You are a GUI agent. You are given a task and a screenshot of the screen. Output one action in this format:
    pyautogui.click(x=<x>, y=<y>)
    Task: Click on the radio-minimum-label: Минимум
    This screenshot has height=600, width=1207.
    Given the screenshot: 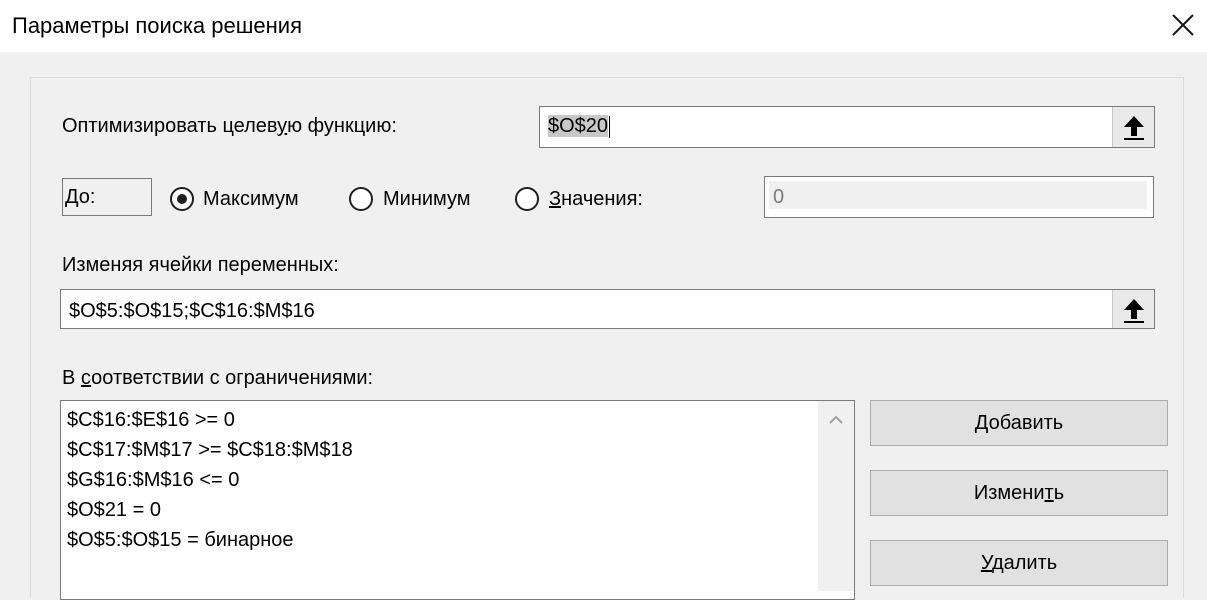 What is the action you would take?
    pyautogui.click(x=427, y=199)
    